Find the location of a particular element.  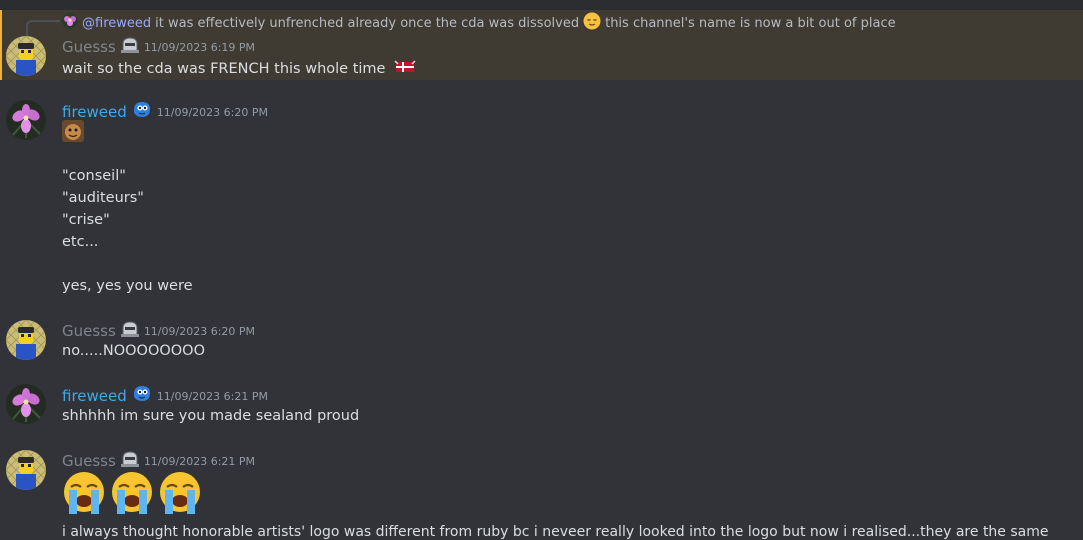

reply-avatar-icon is located at coordinates (70, 23).